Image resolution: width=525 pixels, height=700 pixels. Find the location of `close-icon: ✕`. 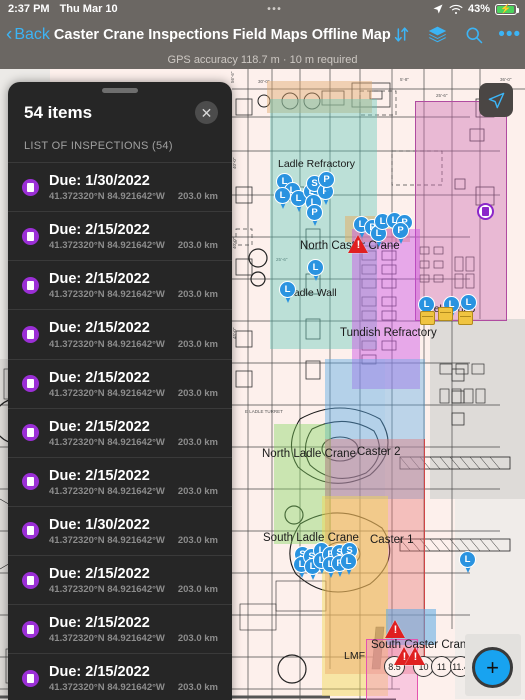

close-icon: ✕ is located at coordinates (206, 112).